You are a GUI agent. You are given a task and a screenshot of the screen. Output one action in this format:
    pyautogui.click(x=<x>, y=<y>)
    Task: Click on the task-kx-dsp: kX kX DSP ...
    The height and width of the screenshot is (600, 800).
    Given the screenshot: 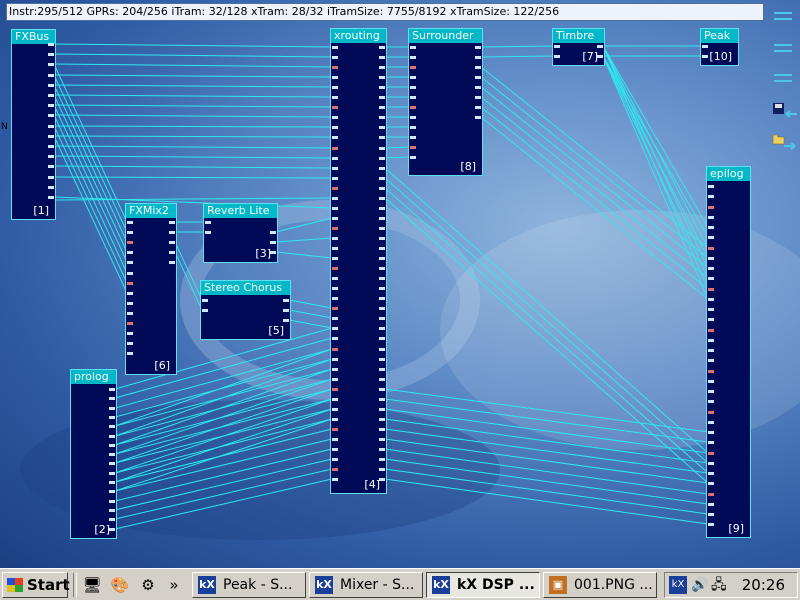 What is the action you would take?
    pyautogui.click(x=483, y=585)
    